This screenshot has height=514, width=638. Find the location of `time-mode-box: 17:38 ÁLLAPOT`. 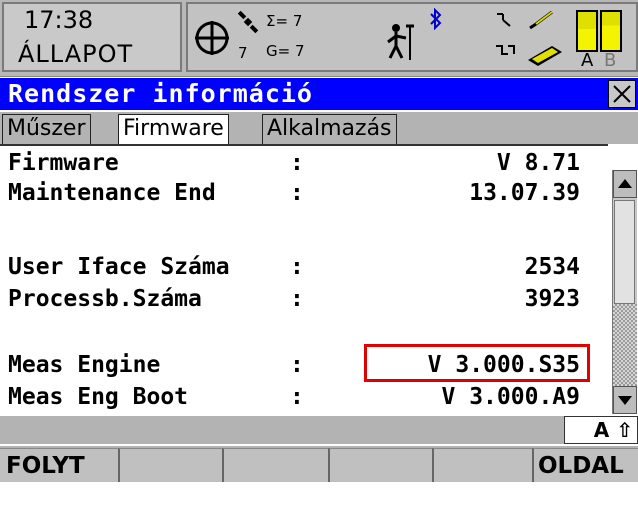

time-mode-box: 17:38 ÁLLAPOT is located at coordinates (92, 37).